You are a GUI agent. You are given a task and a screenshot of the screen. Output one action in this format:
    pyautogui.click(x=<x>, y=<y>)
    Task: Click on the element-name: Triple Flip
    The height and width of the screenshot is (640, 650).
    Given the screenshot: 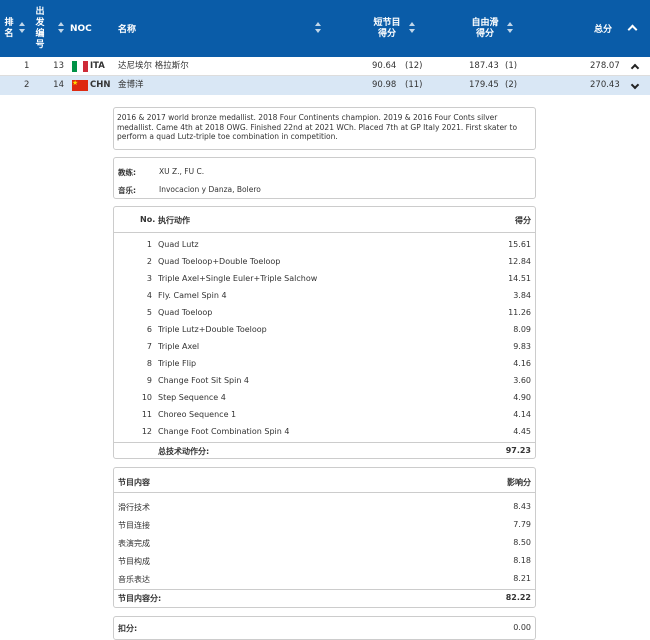 What is the action you would take?
    pyautogui.click(x=177, y=363)
    